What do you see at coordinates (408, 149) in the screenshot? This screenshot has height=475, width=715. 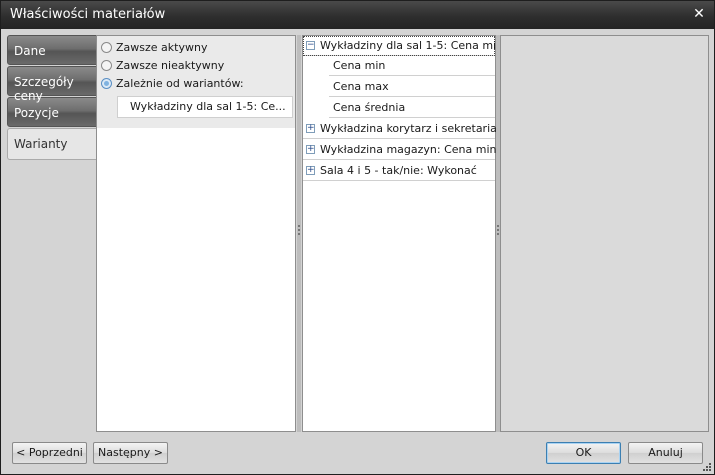 I see `tree-group-label: Wykładzina magazyn: Cena min` at bounding box center [408, 149].